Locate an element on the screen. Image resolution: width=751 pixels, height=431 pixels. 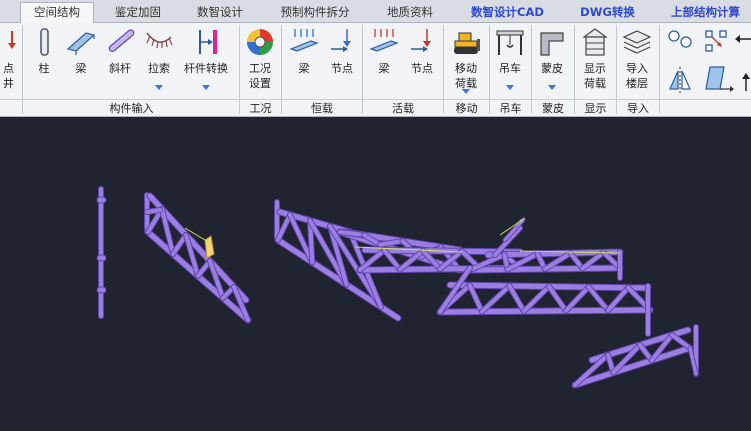
tab-superstructure-calc: 上部结构计算 is located at coordinates (705, 12).